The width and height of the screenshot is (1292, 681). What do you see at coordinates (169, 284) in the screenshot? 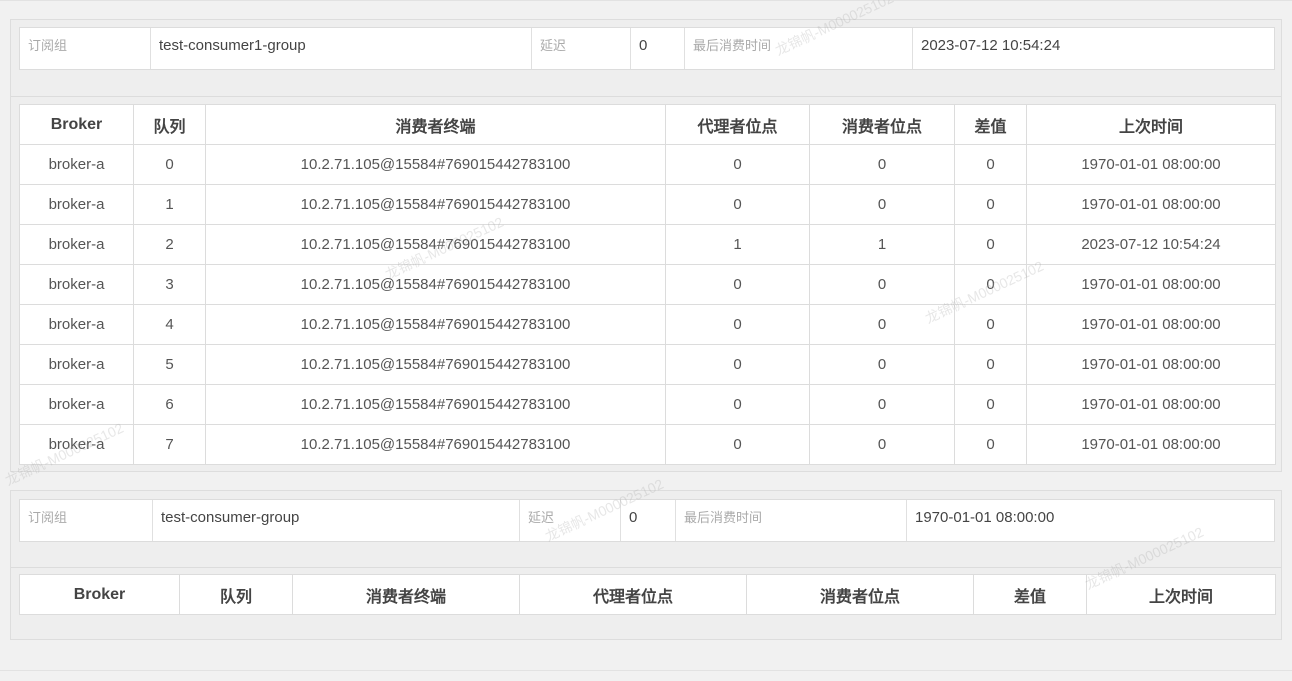
I see `cell-queue: 3` at bounding box center [169, 284].